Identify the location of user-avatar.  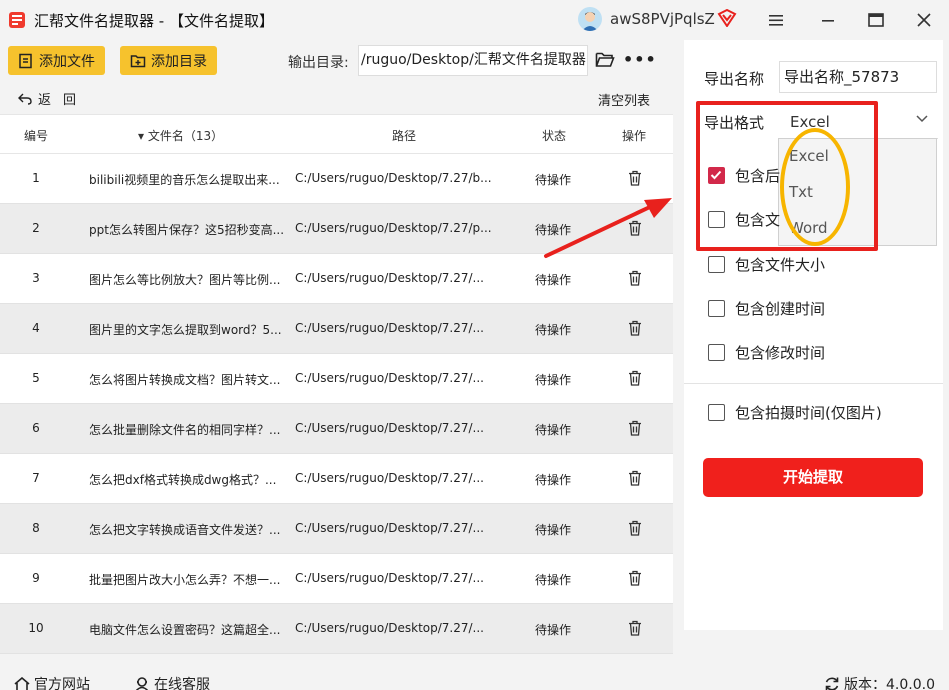
(590, 19).